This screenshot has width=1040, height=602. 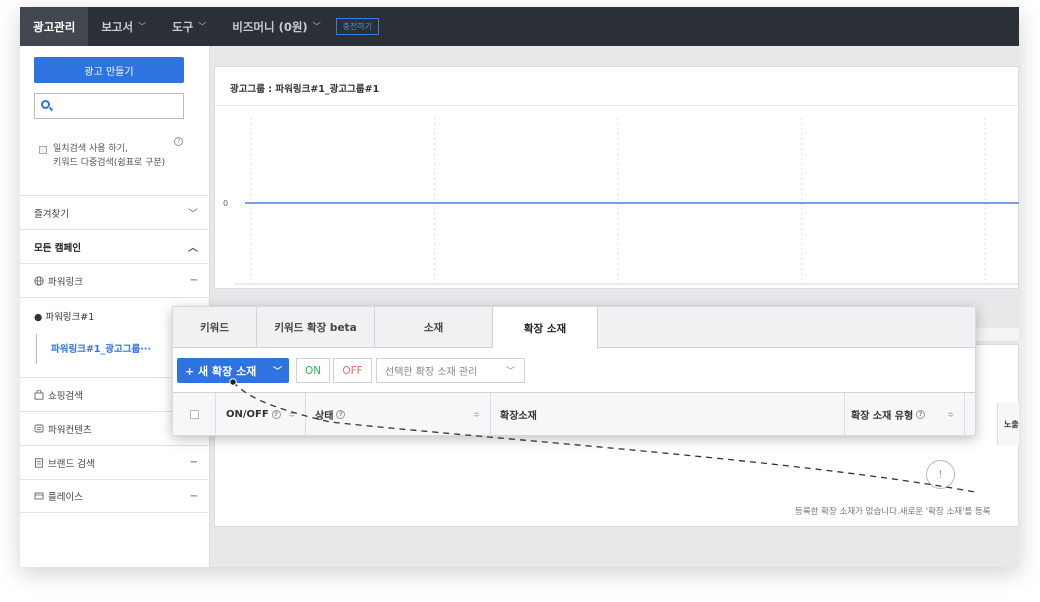 What do you see at coordinates (1008, 424) in the screenshot?
I see `column-impressions: 노출수` at bounding box center [1008, 424].